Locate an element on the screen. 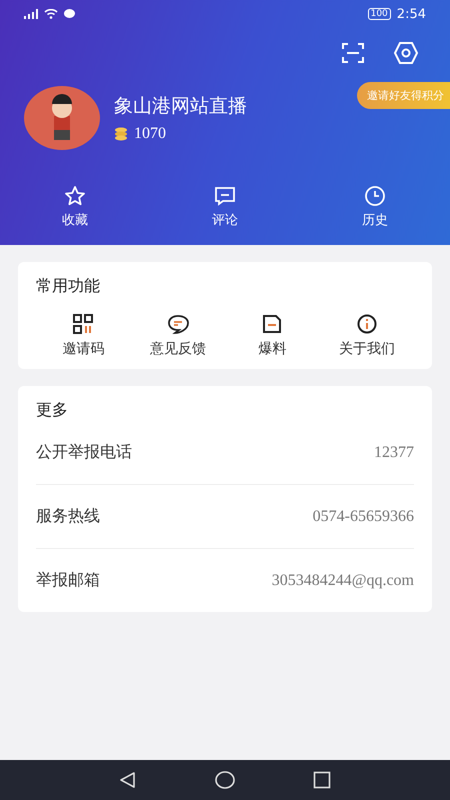 Image resolution: width=450 pixels, height=800 pixels. row-label: 服务热线 is located at coordinates (68, 516).